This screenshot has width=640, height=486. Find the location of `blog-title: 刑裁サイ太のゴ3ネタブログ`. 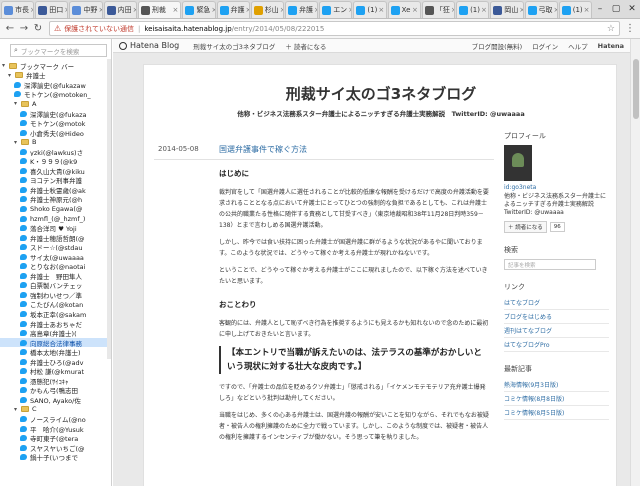

blog-title: 刑裁サイ太のゴ3ネタブログ is located at coordinates (381, 93).